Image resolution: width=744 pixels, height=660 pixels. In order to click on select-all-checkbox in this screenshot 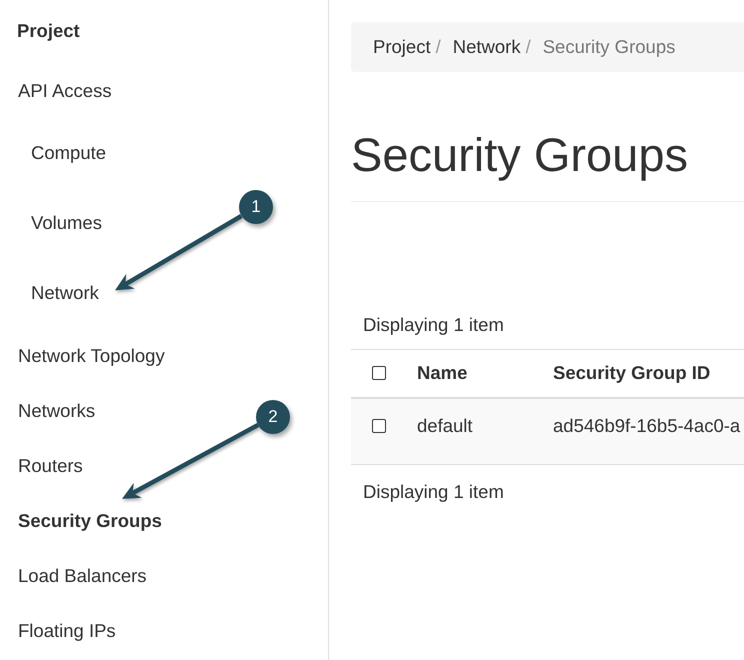, I will do `click(379, 373)`.